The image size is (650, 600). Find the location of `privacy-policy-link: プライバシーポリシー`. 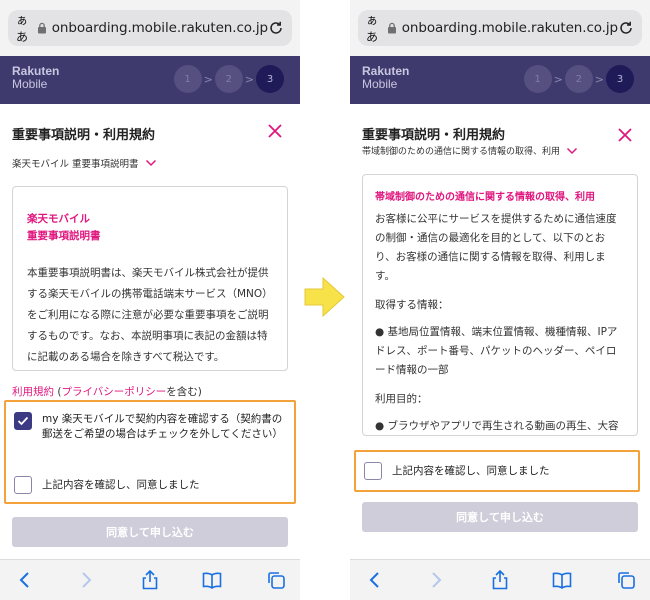

privacy-policy-link: プライバシーポリシー is located at coordinates (113, 392).